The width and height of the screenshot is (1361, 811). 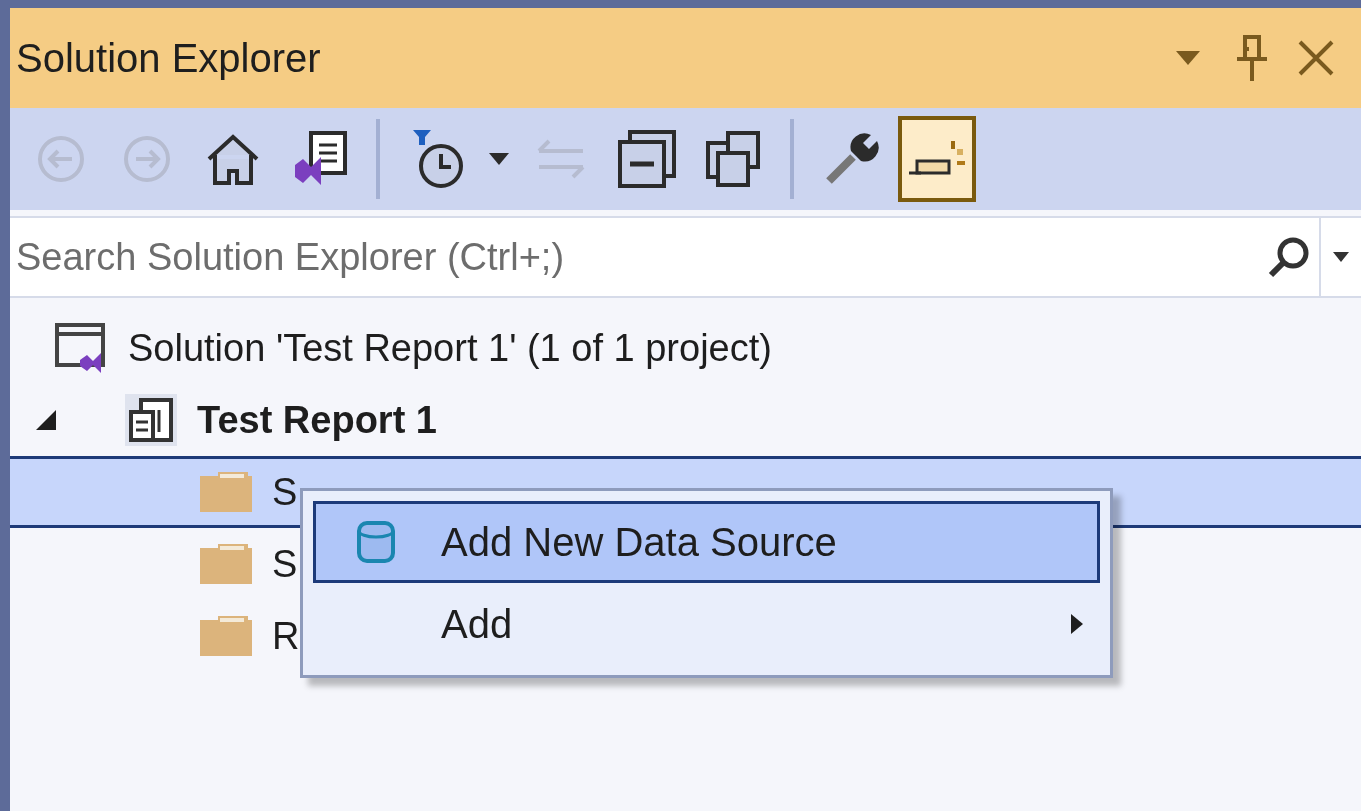 What do you see at coordinates (286, 636) in the screenshot?
I see `tree-item-label: R` at bounding box center [286, 636].